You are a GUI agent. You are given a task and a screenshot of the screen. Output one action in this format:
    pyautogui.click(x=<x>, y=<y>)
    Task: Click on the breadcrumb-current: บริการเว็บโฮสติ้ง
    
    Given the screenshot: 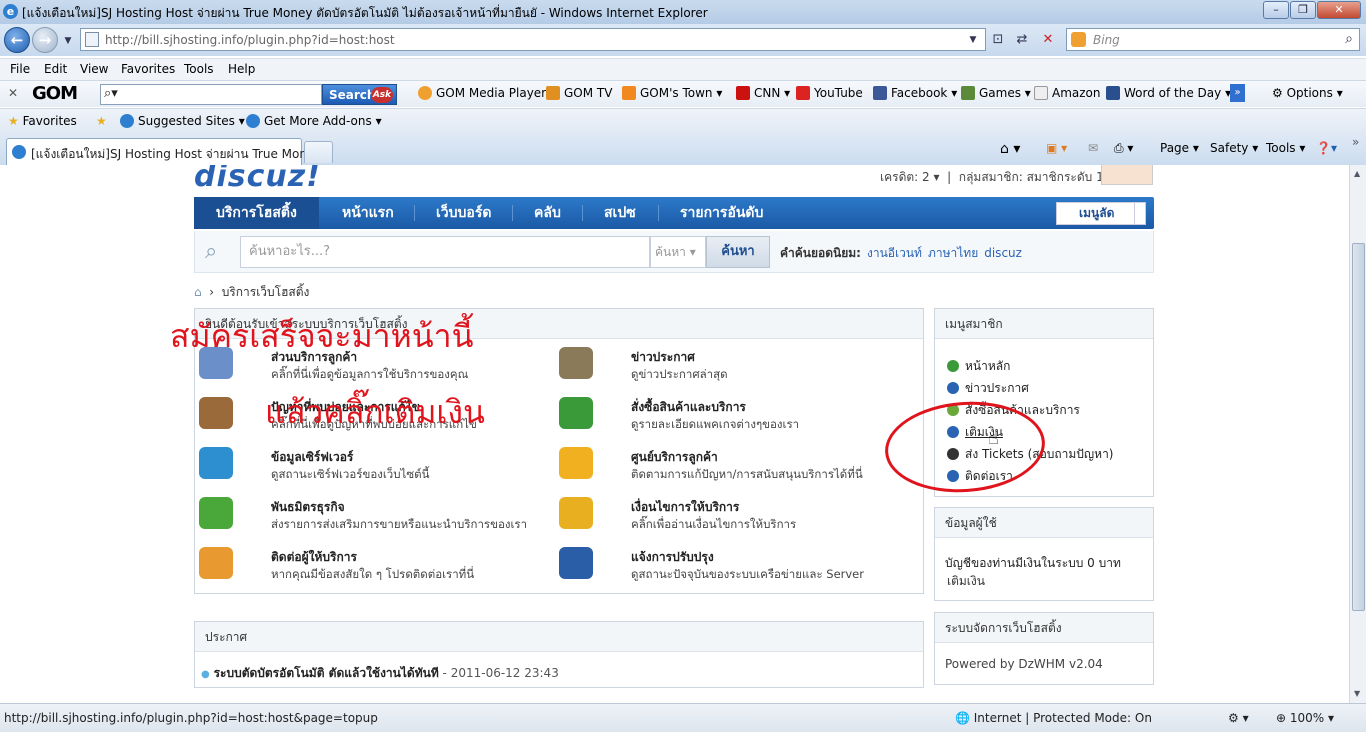 What is the action you would take?
    pyautogui.click(x=266, y=292)
    